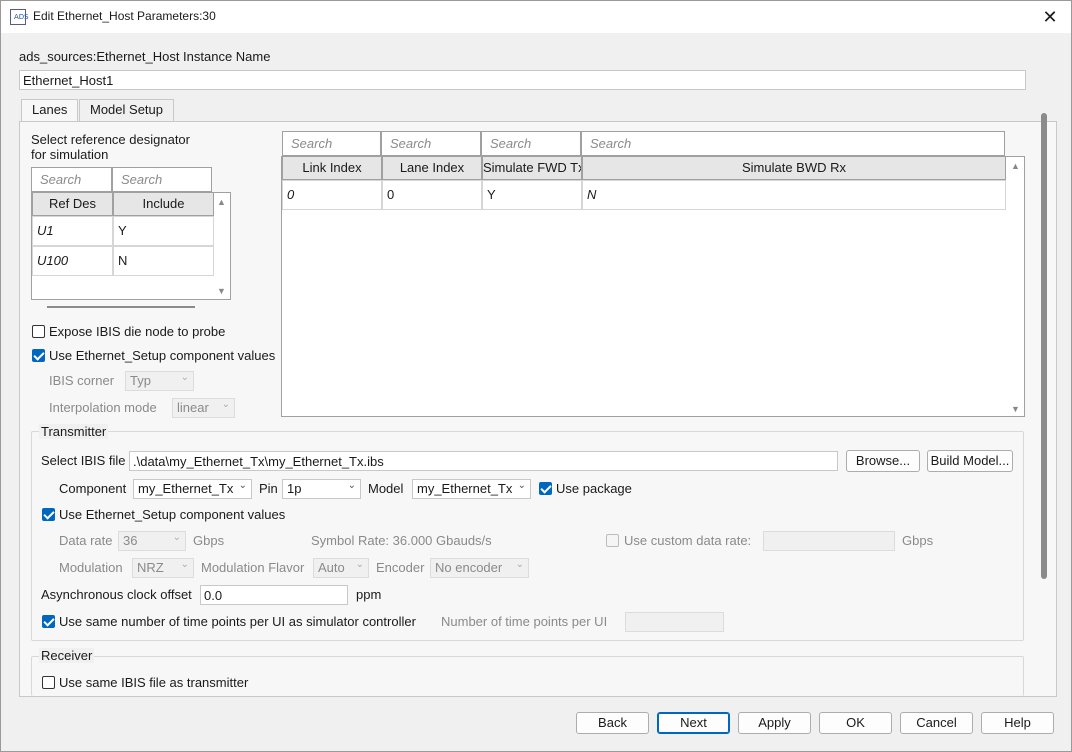 The image size is (1072, 752). Describe the element at coordinates (794, 195) in the screenshot. I see `lanes-cell-bwd: N` at that location.